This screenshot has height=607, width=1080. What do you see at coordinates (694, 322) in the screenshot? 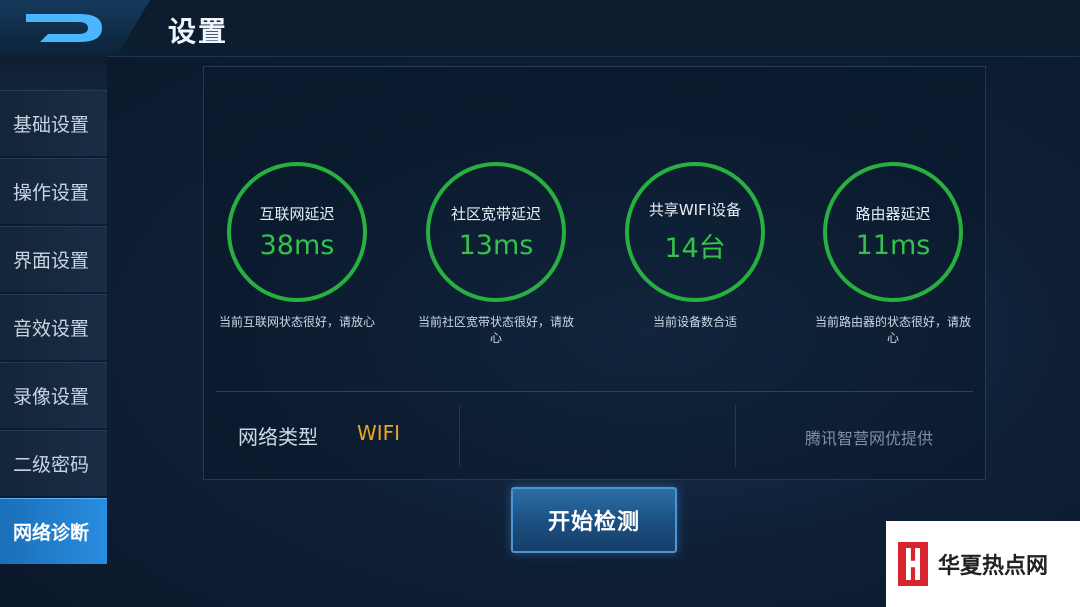
I see `metric-note: 当前设备数合适` at bounding box center [694, 322].